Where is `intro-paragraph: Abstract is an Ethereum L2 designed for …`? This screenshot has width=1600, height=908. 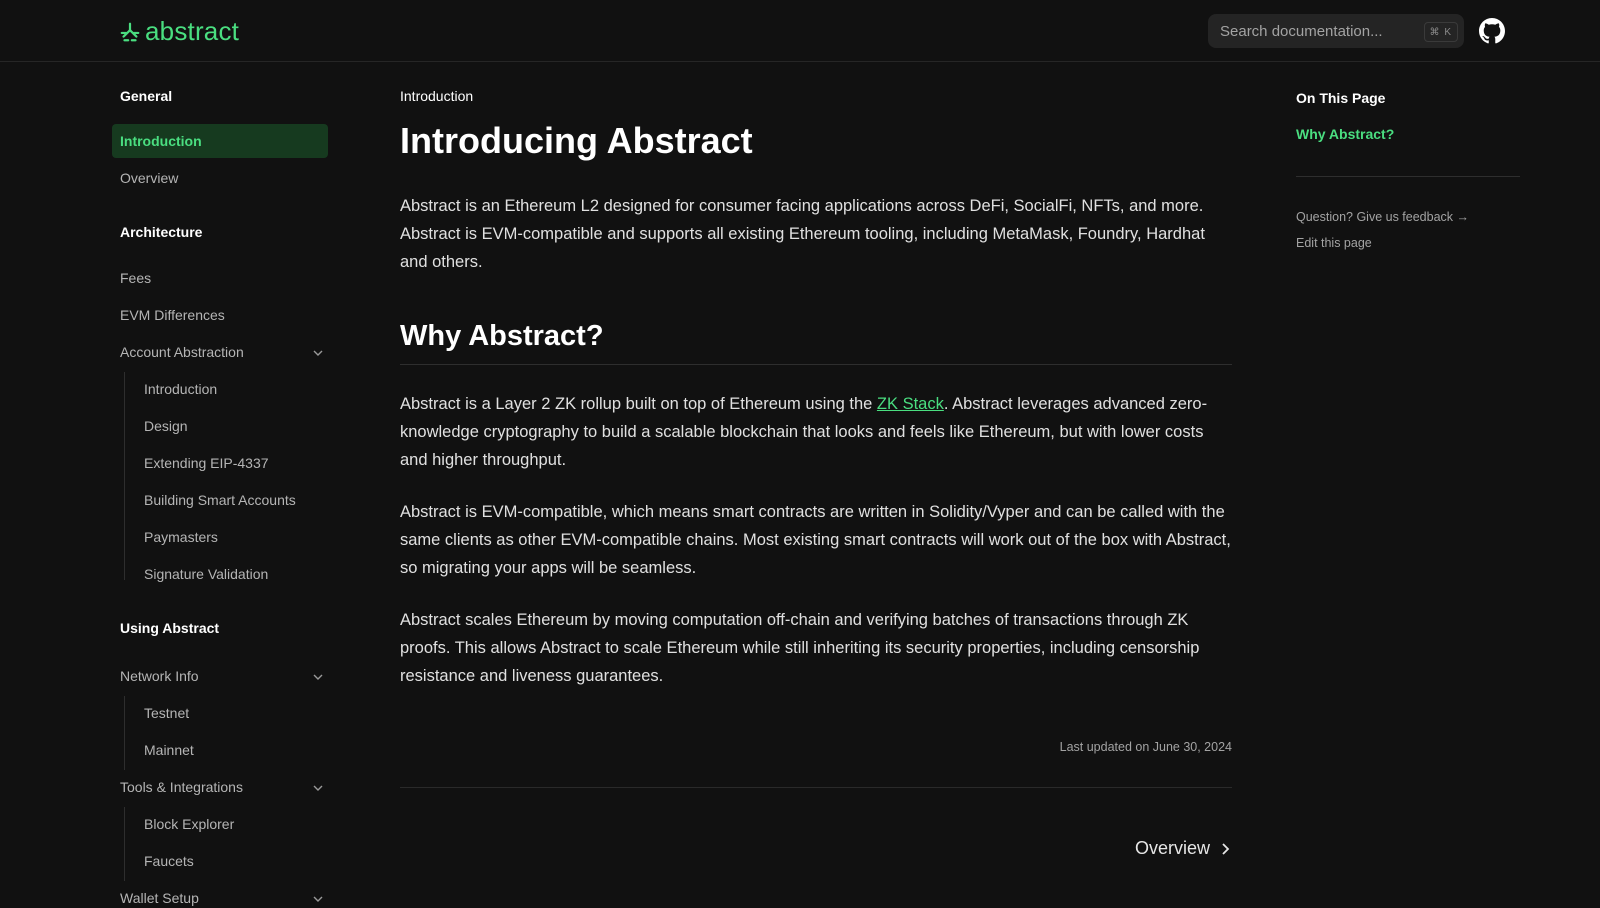
intro-paragraph: Abstract is an Ethereum L2 designed for … is located at coordinates (802, 234).